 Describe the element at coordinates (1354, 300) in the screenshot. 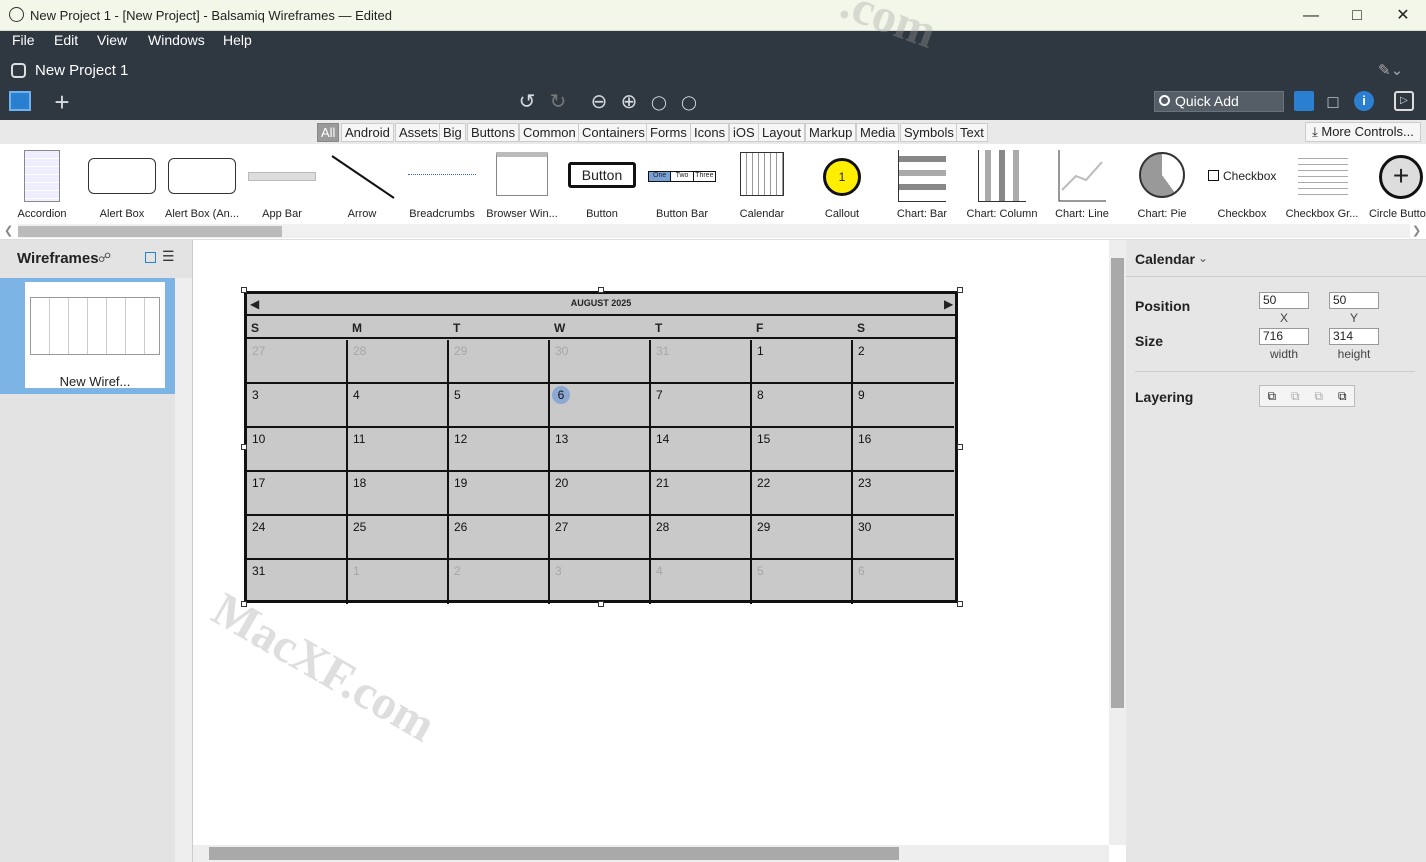

I see `y-input: 50` at that location.